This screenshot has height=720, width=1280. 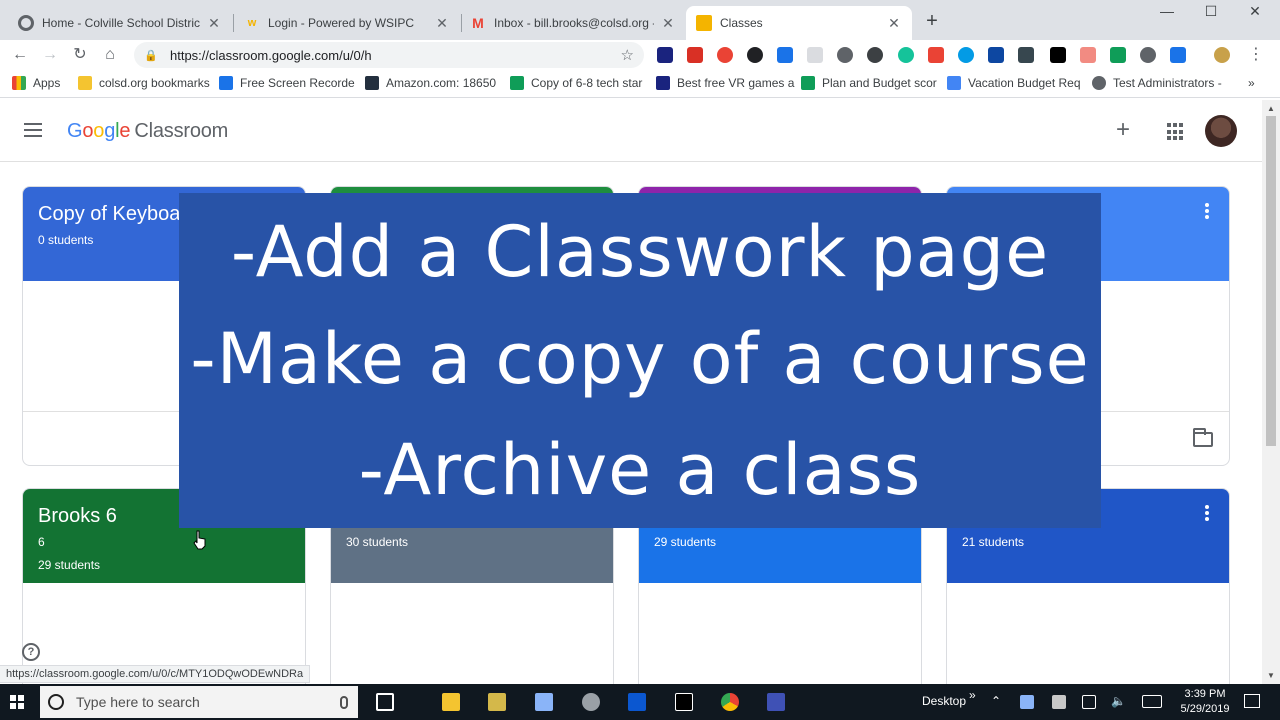 I want to click on overlay-line: -Add a Classwork page, so click(x=640, y=252).